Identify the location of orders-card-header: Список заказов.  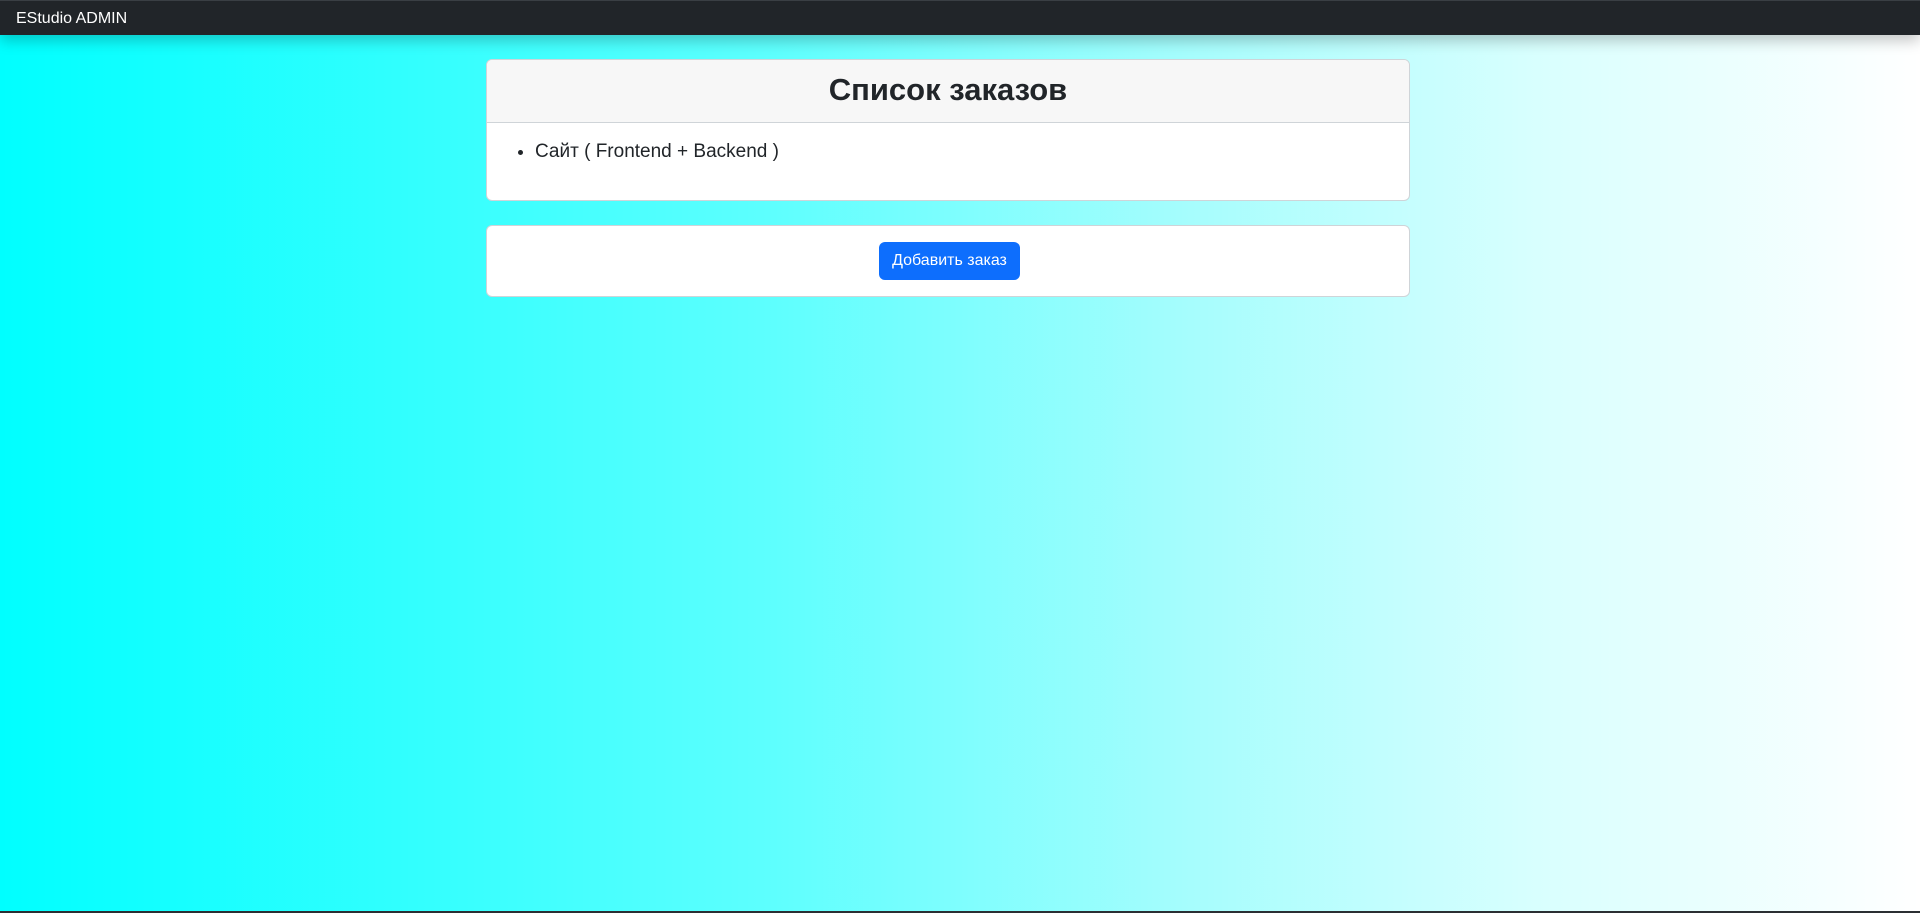
(948, 91).